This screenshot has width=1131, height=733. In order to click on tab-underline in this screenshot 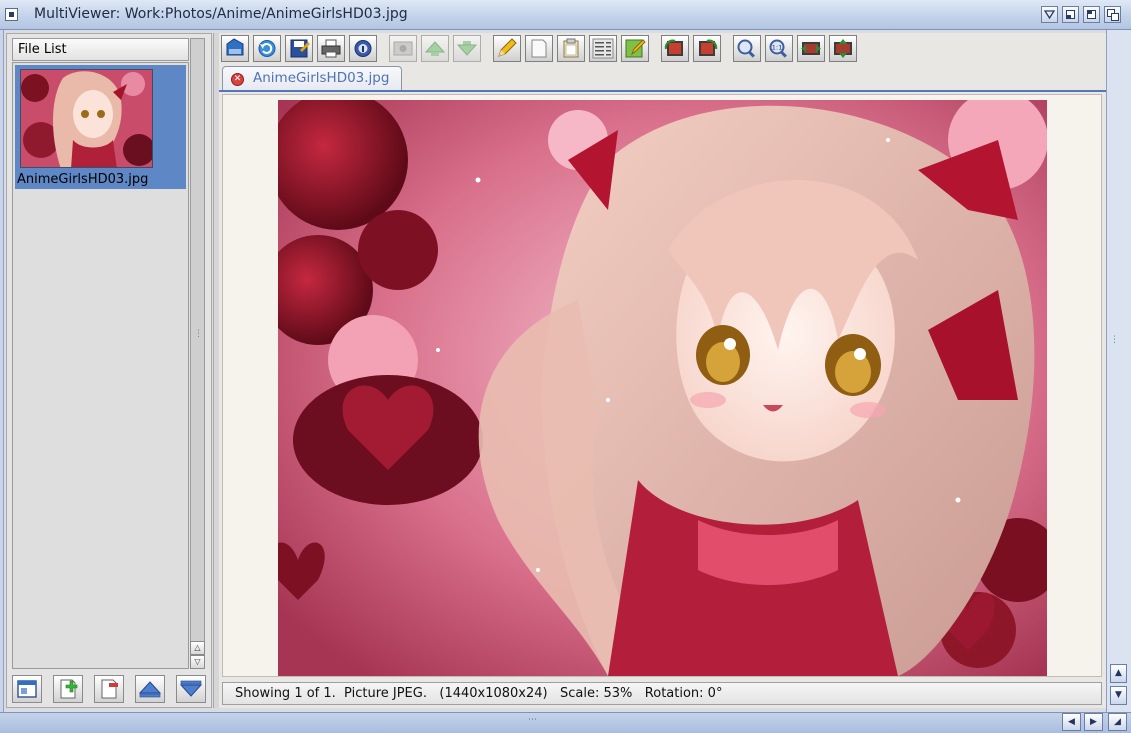, I will do `click(662, 91)`.